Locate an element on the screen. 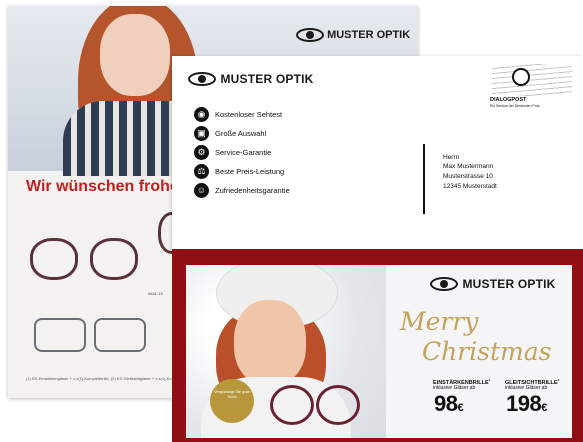  greeting-christmas: Christmas is located at coordinates (487, 351).